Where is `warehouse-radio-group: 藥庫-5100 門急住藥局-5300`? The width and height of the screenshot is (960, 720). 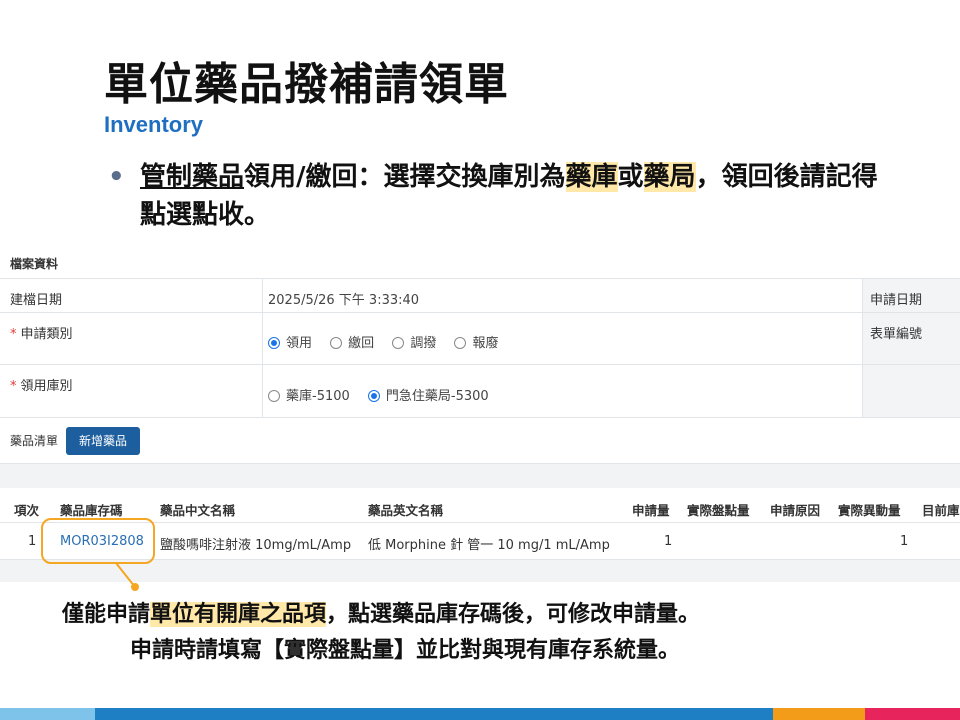 warehouse-radio-group: 藥庫-5100 門急住藥局-5300 is located at coordinates (385, 394).